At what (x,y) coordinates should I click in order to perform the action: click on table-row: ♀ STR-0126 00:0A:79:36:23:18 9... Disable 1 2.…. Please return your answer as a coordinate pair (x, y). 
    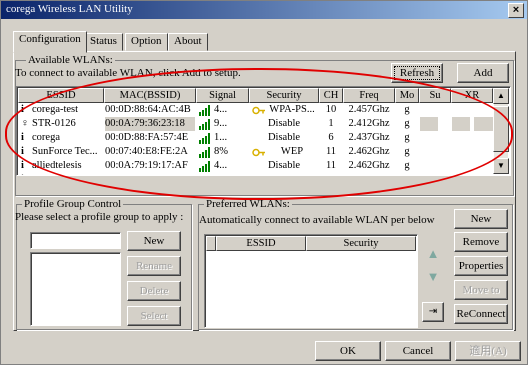
    Looking at the image, I should click on (256, 124).